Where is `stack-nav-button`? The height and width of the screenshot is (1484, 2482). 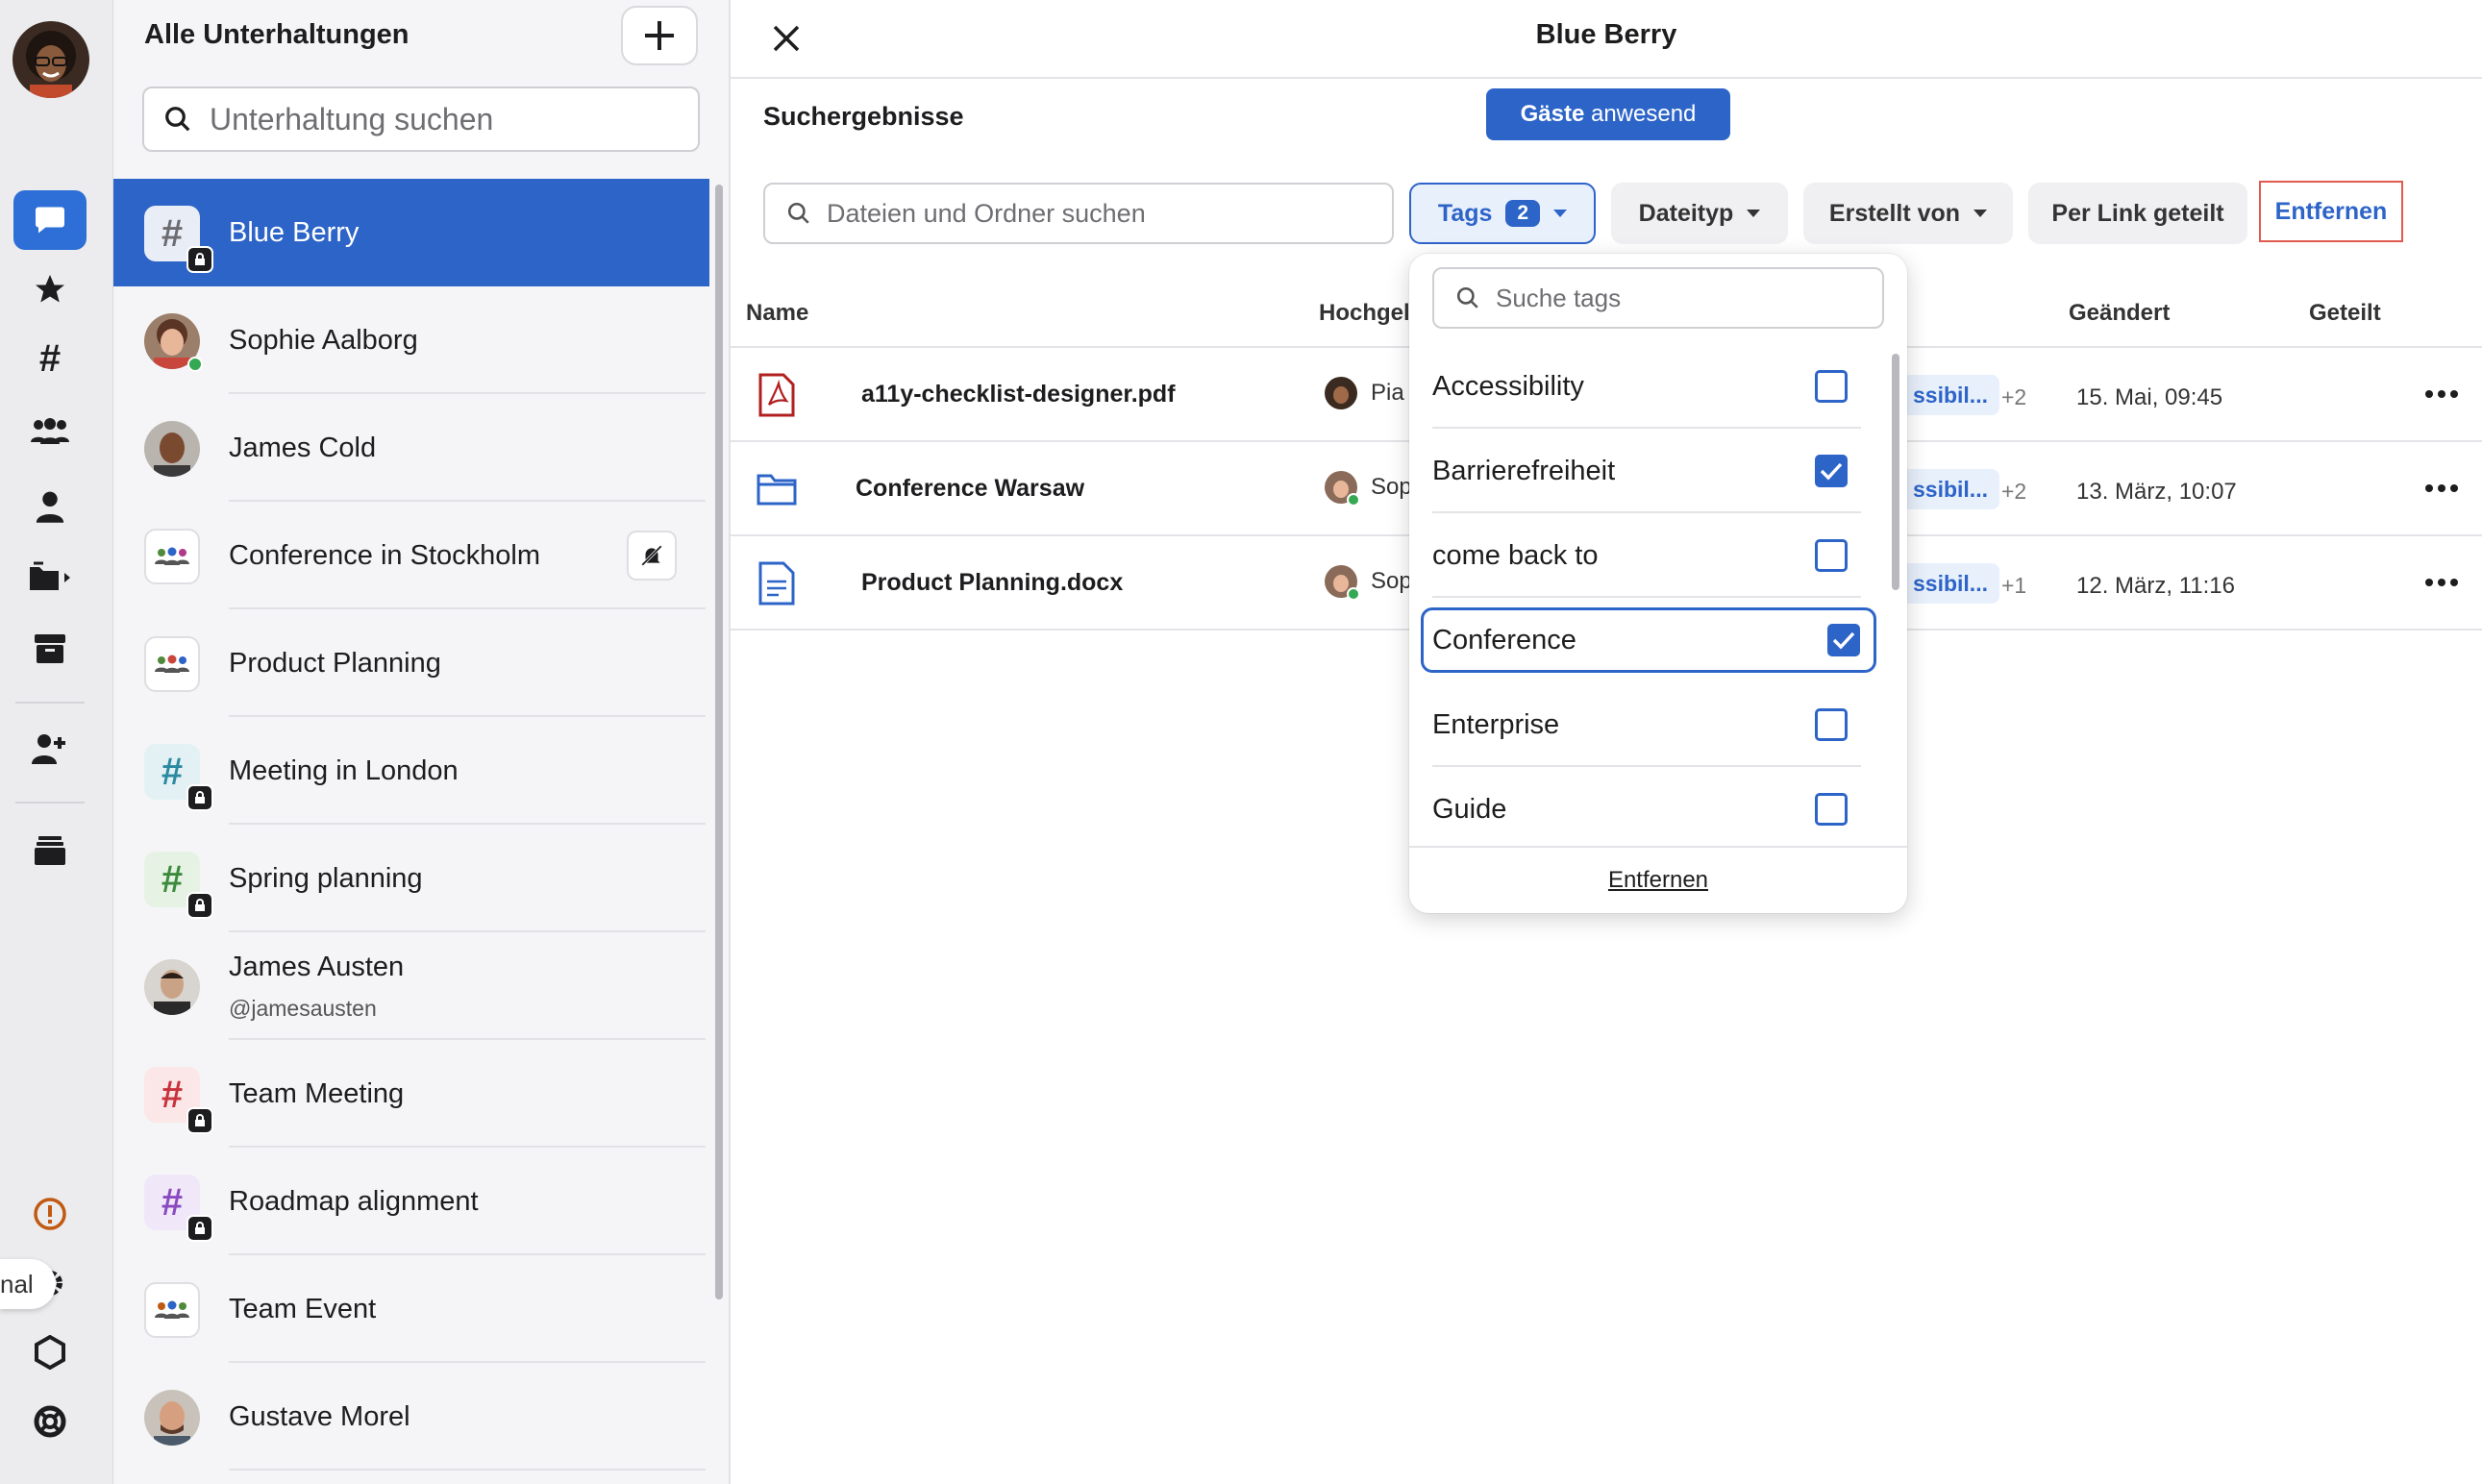 stack-nav-button is located at coordinates (50, 850).